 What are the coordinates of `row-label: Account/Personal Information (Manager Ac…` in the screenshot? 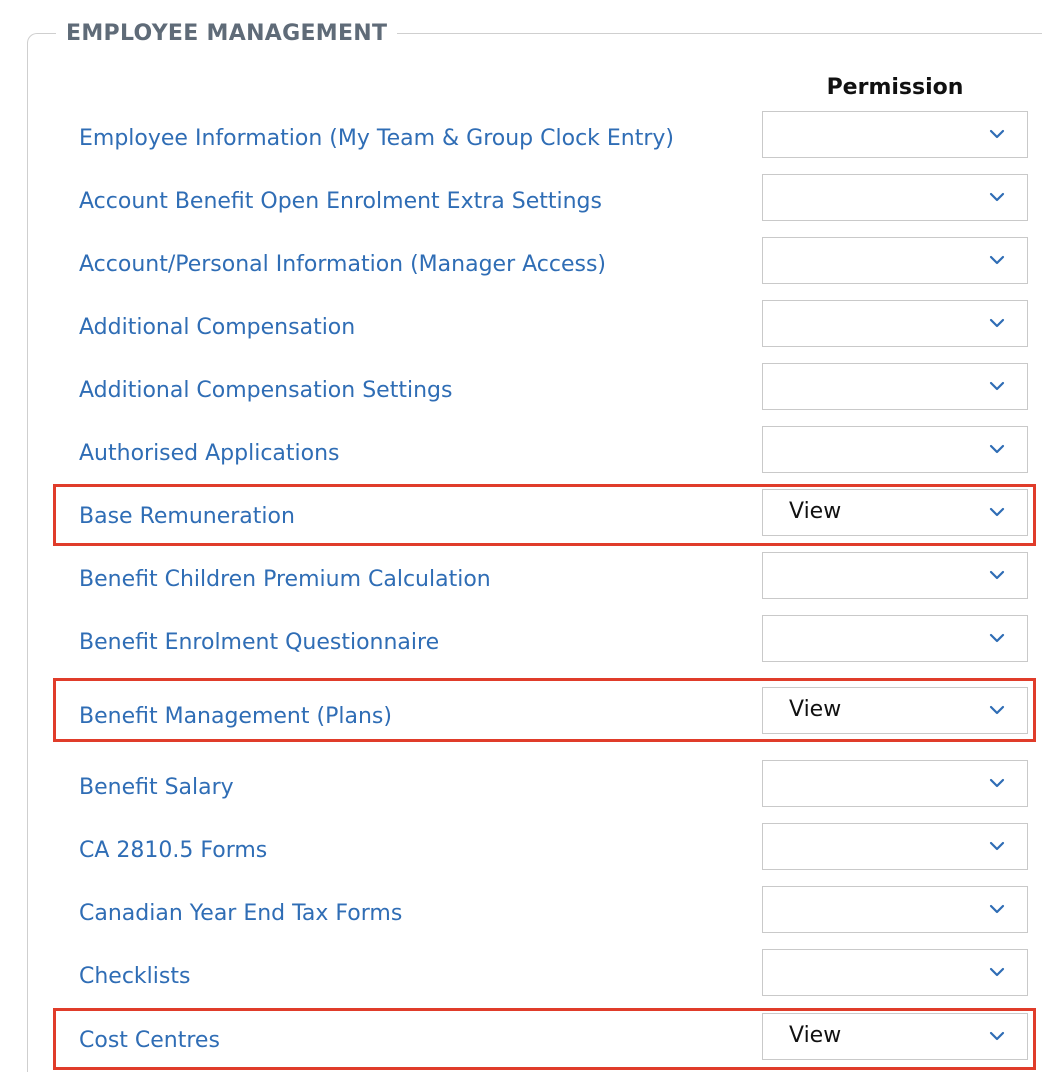 It's located at (342, 265).